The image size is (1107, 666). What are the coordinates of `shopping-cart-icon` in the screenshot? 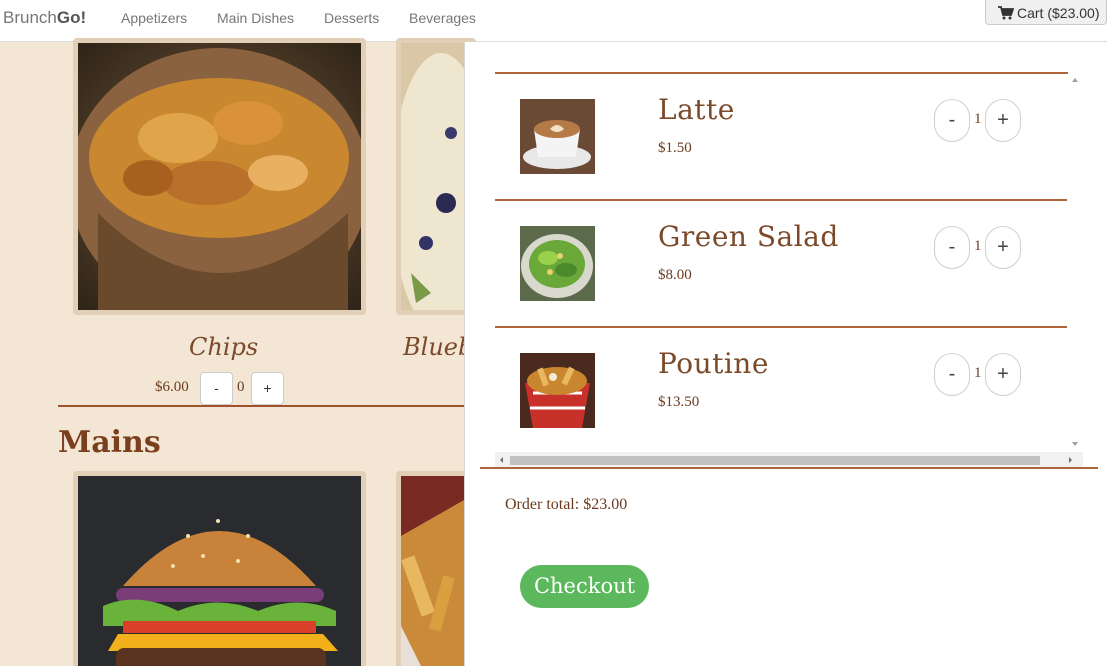 It's located at (1006, 13).